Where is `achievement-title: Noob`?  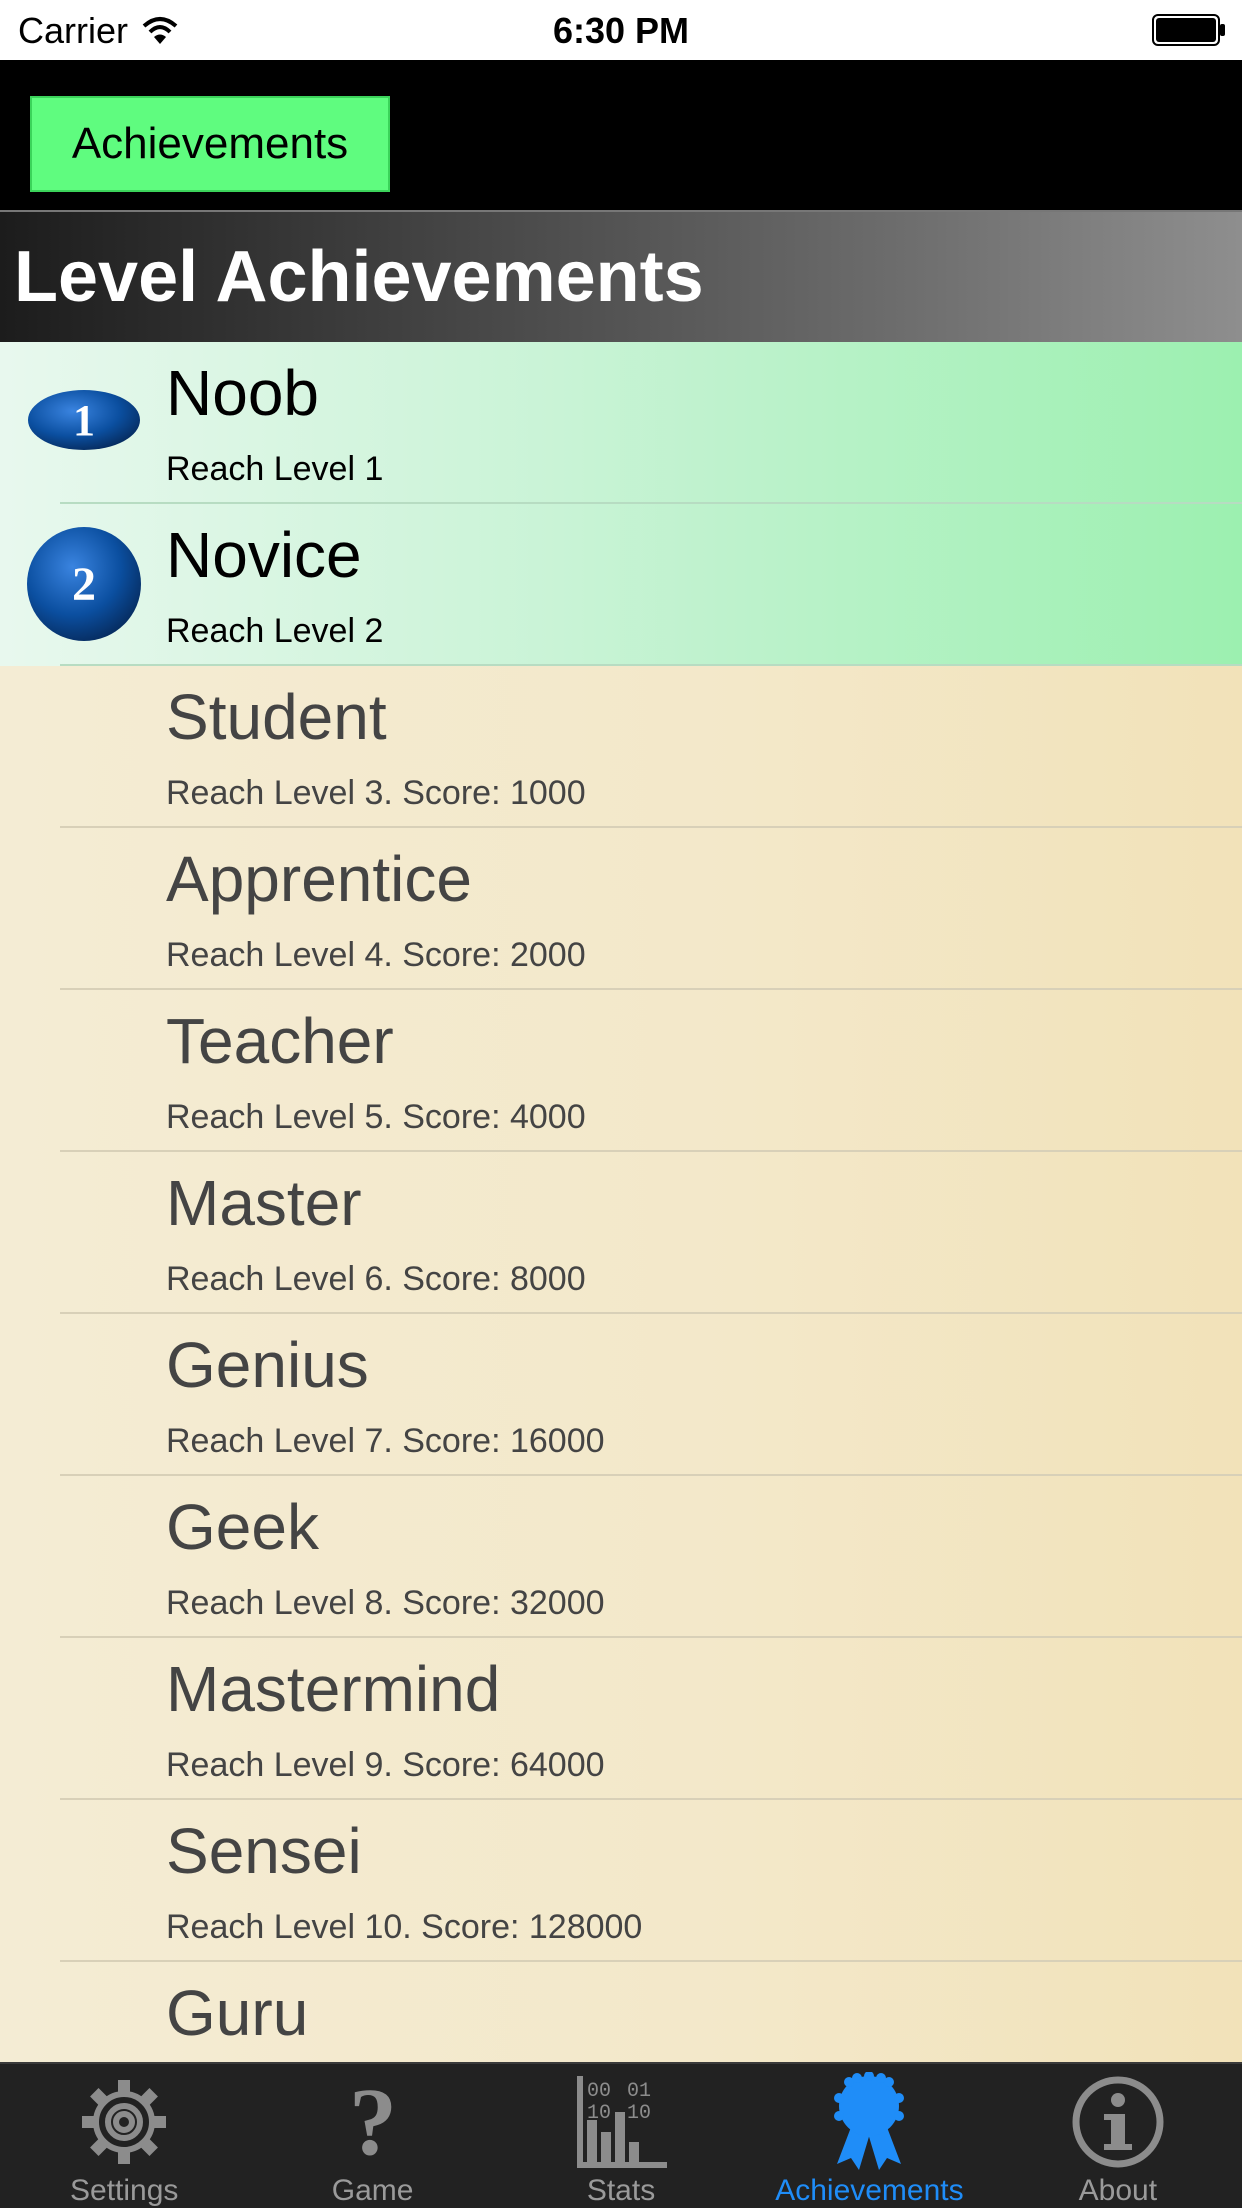 achievement-title: Noob is located at coordinates (242, 393).